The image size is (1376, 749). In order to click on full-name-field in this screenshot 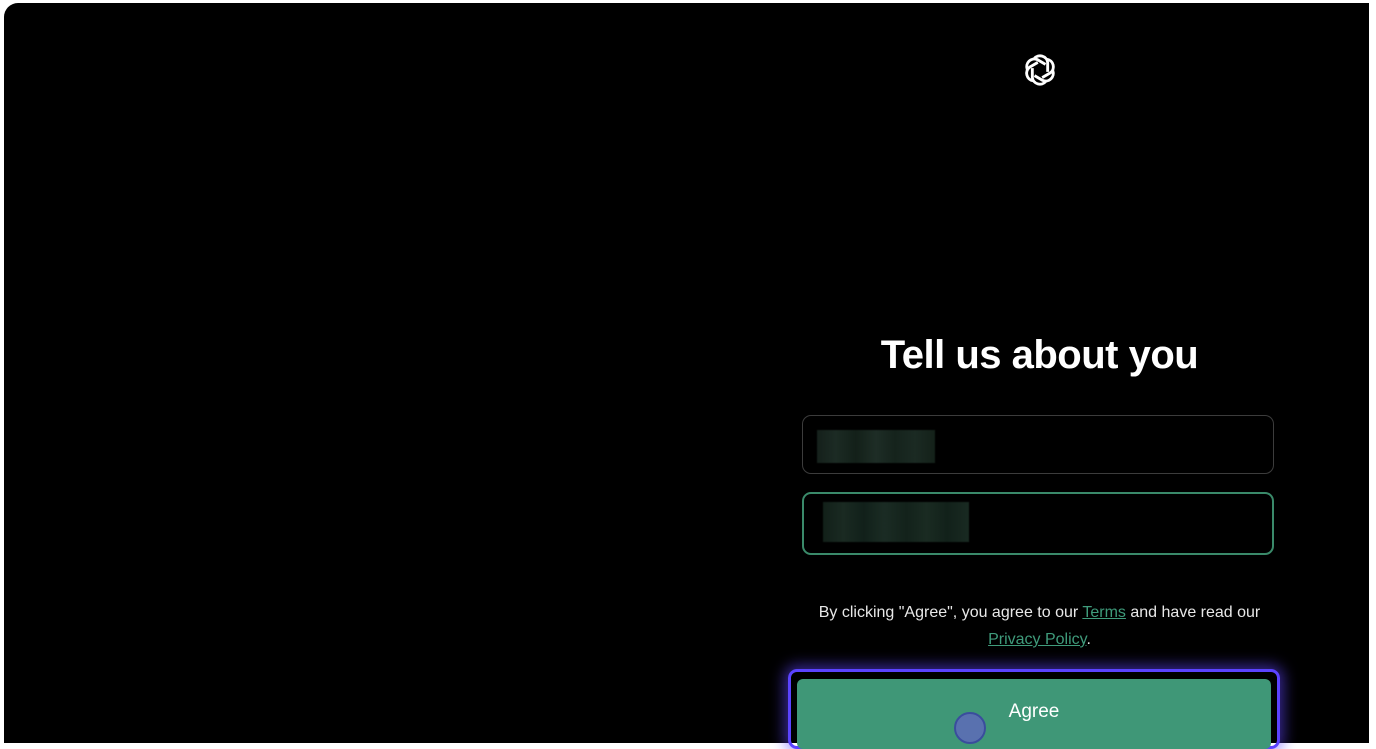, I will do `click(1038, 444)`.